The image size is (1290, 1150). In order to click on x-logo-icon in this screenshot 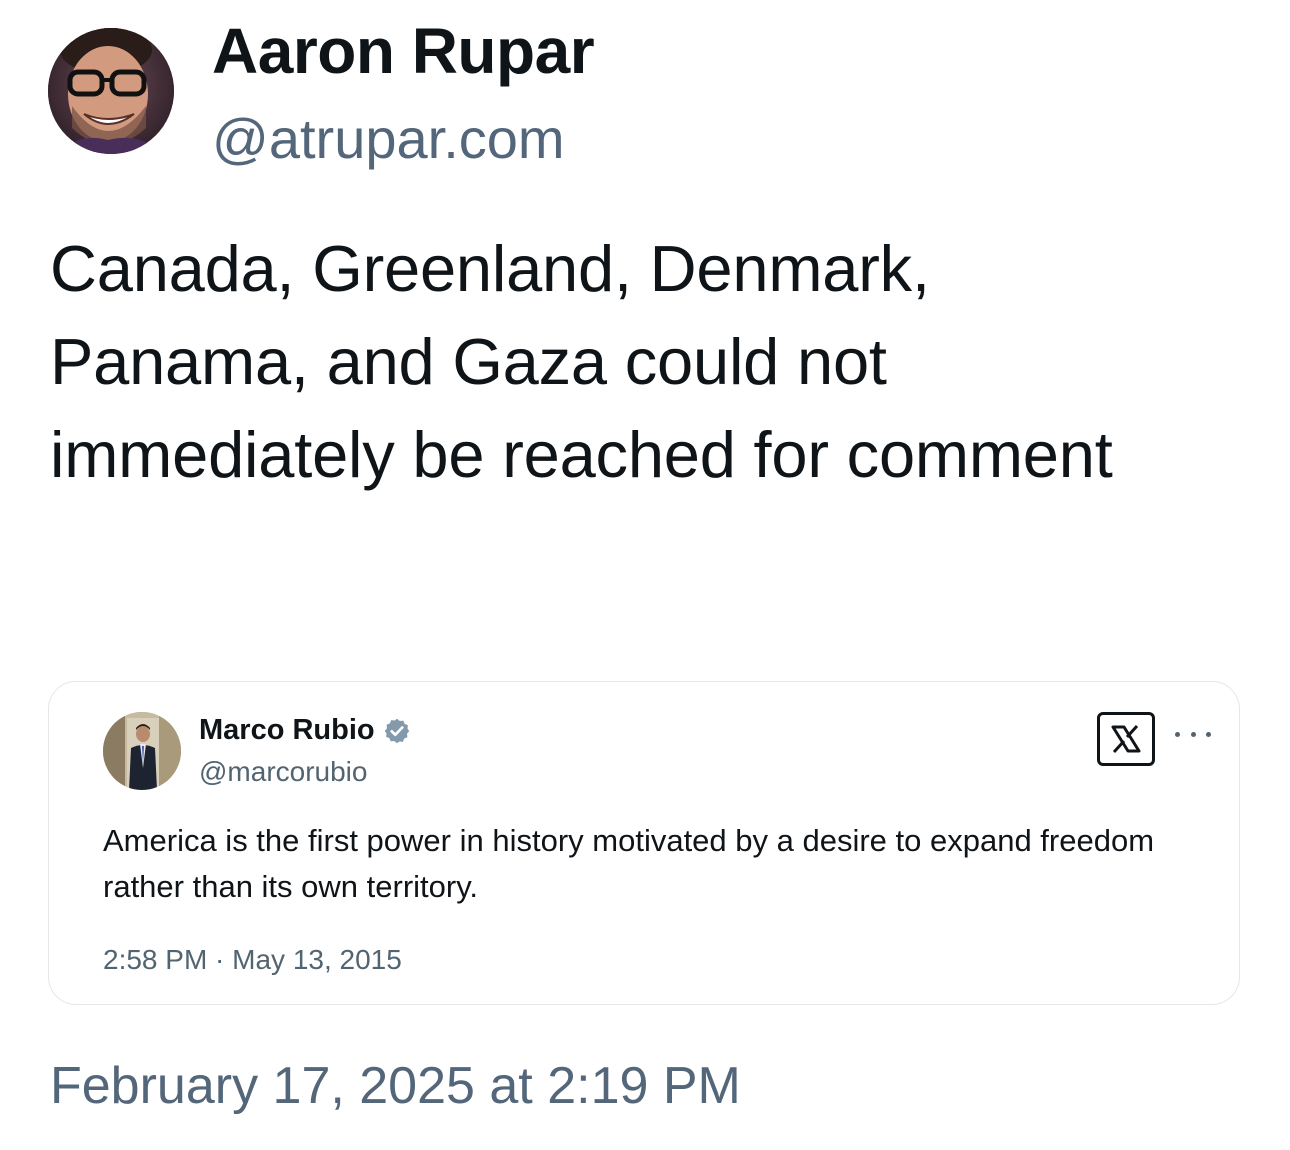, I will do `click(1126, 739)`.